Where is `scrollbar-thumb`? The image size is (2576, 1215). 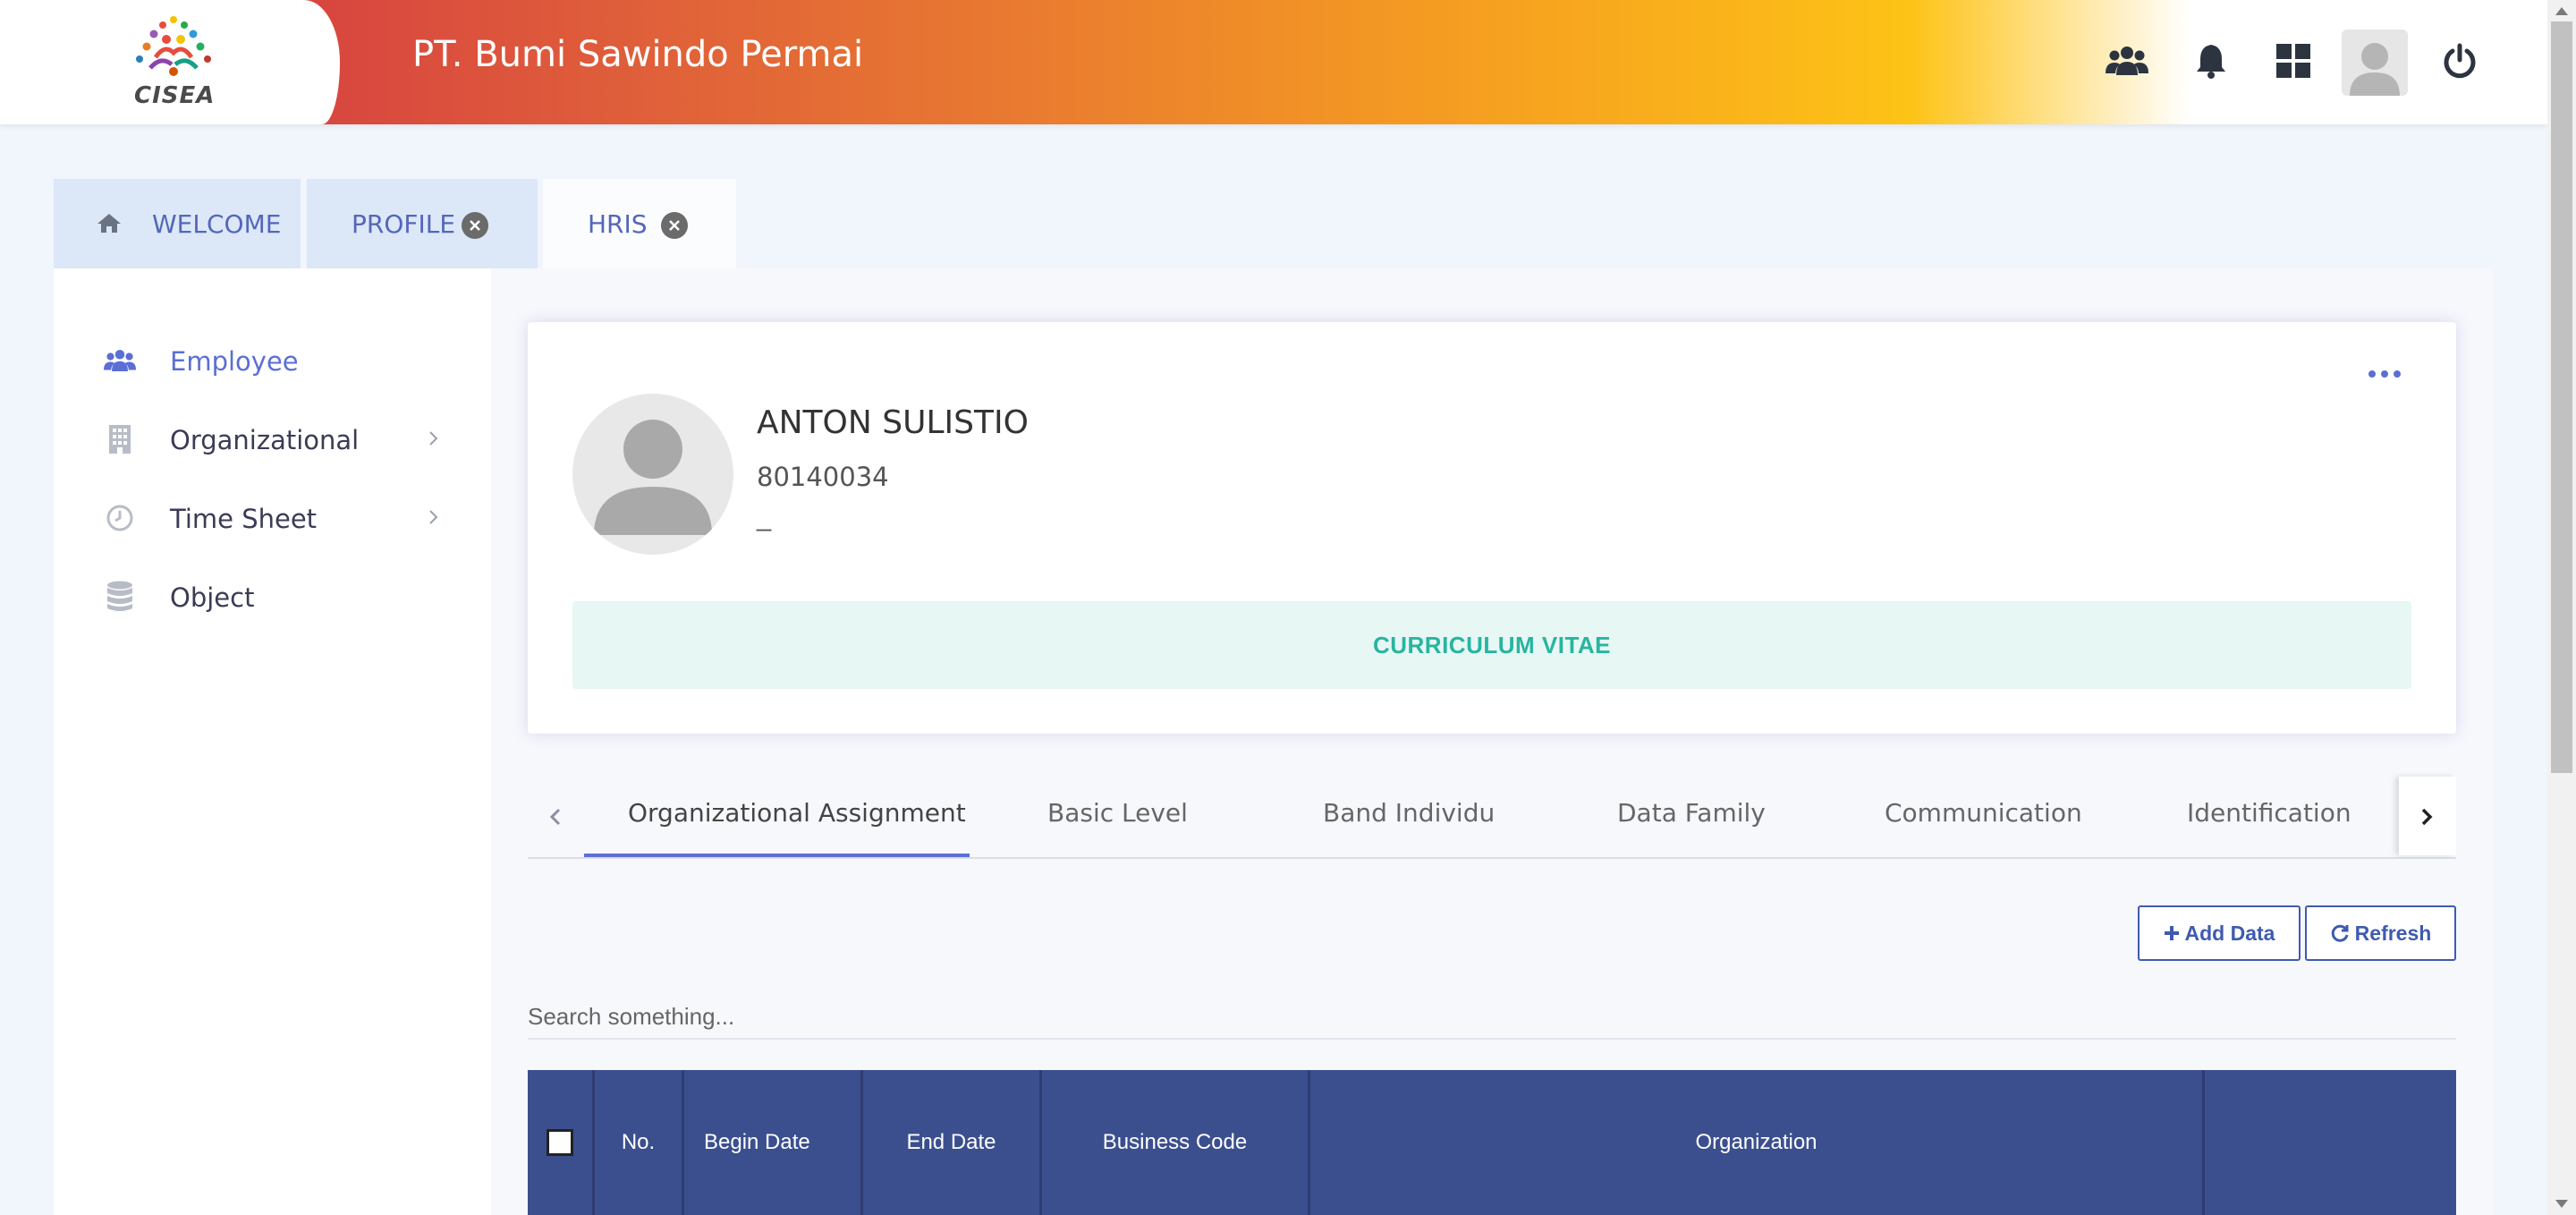 scrollbar-thumb is located at coordinates (2561, 397).